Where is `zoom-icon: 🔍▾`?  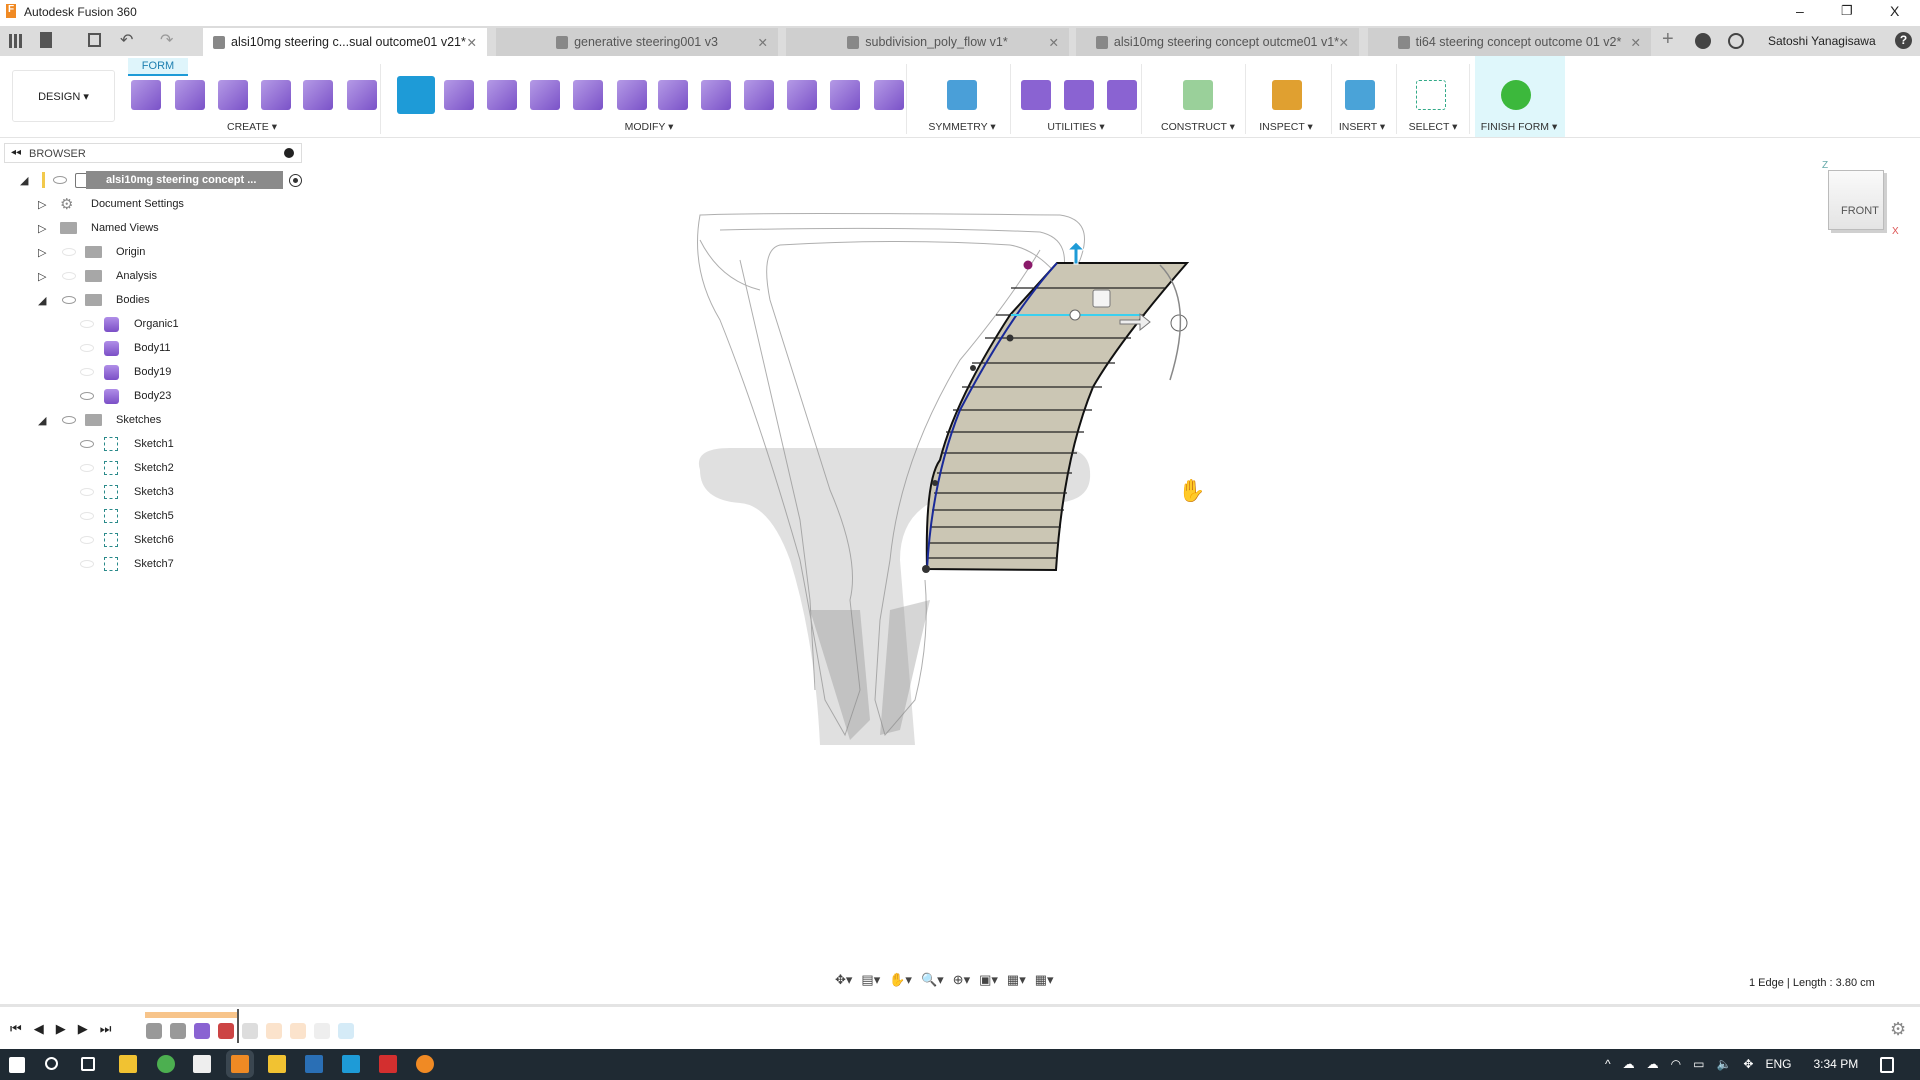
zoom-icon: 🔍▾ is located at coordinates (932, 980).